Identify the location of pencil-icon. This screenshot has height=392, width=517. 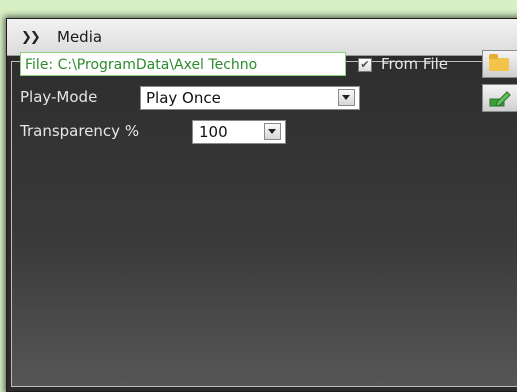
(500, 99).